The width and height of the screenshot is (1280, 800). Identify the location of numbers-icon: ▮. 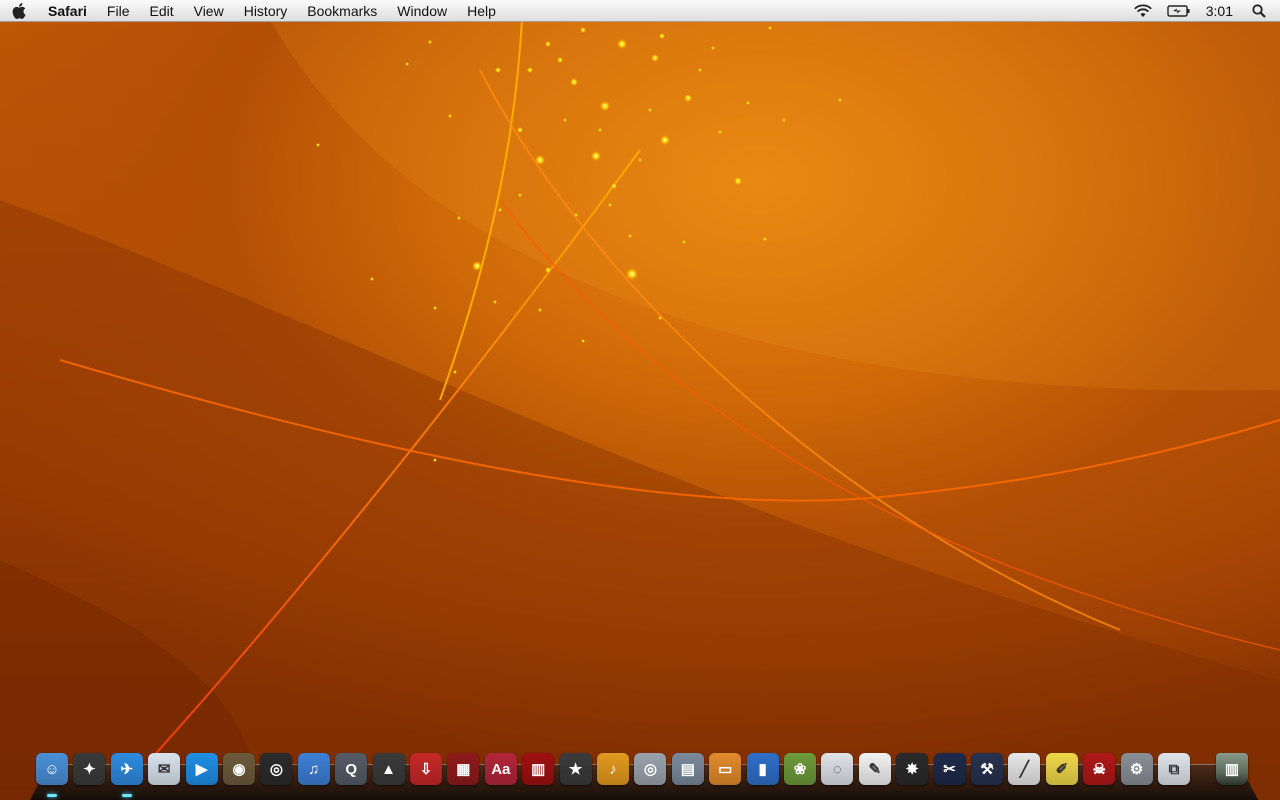
(762, 769).